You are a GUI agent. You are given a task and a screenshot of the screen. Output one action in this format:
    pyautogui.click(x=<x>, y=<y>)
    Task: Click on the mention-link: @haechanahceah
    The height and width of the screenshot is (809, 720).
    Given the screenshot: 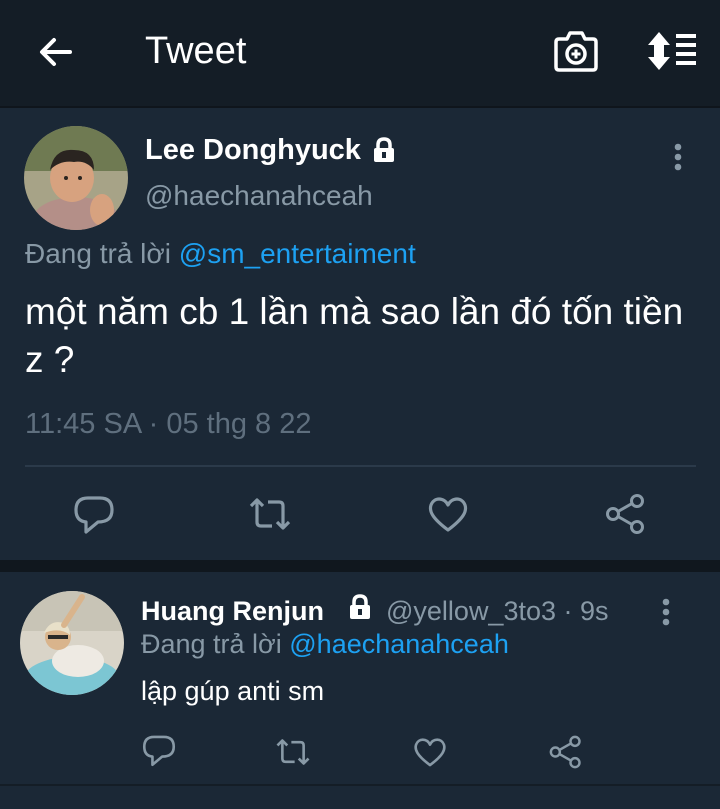 What is the action you would take?
    pyautogui.click(x=399, y=644)
    